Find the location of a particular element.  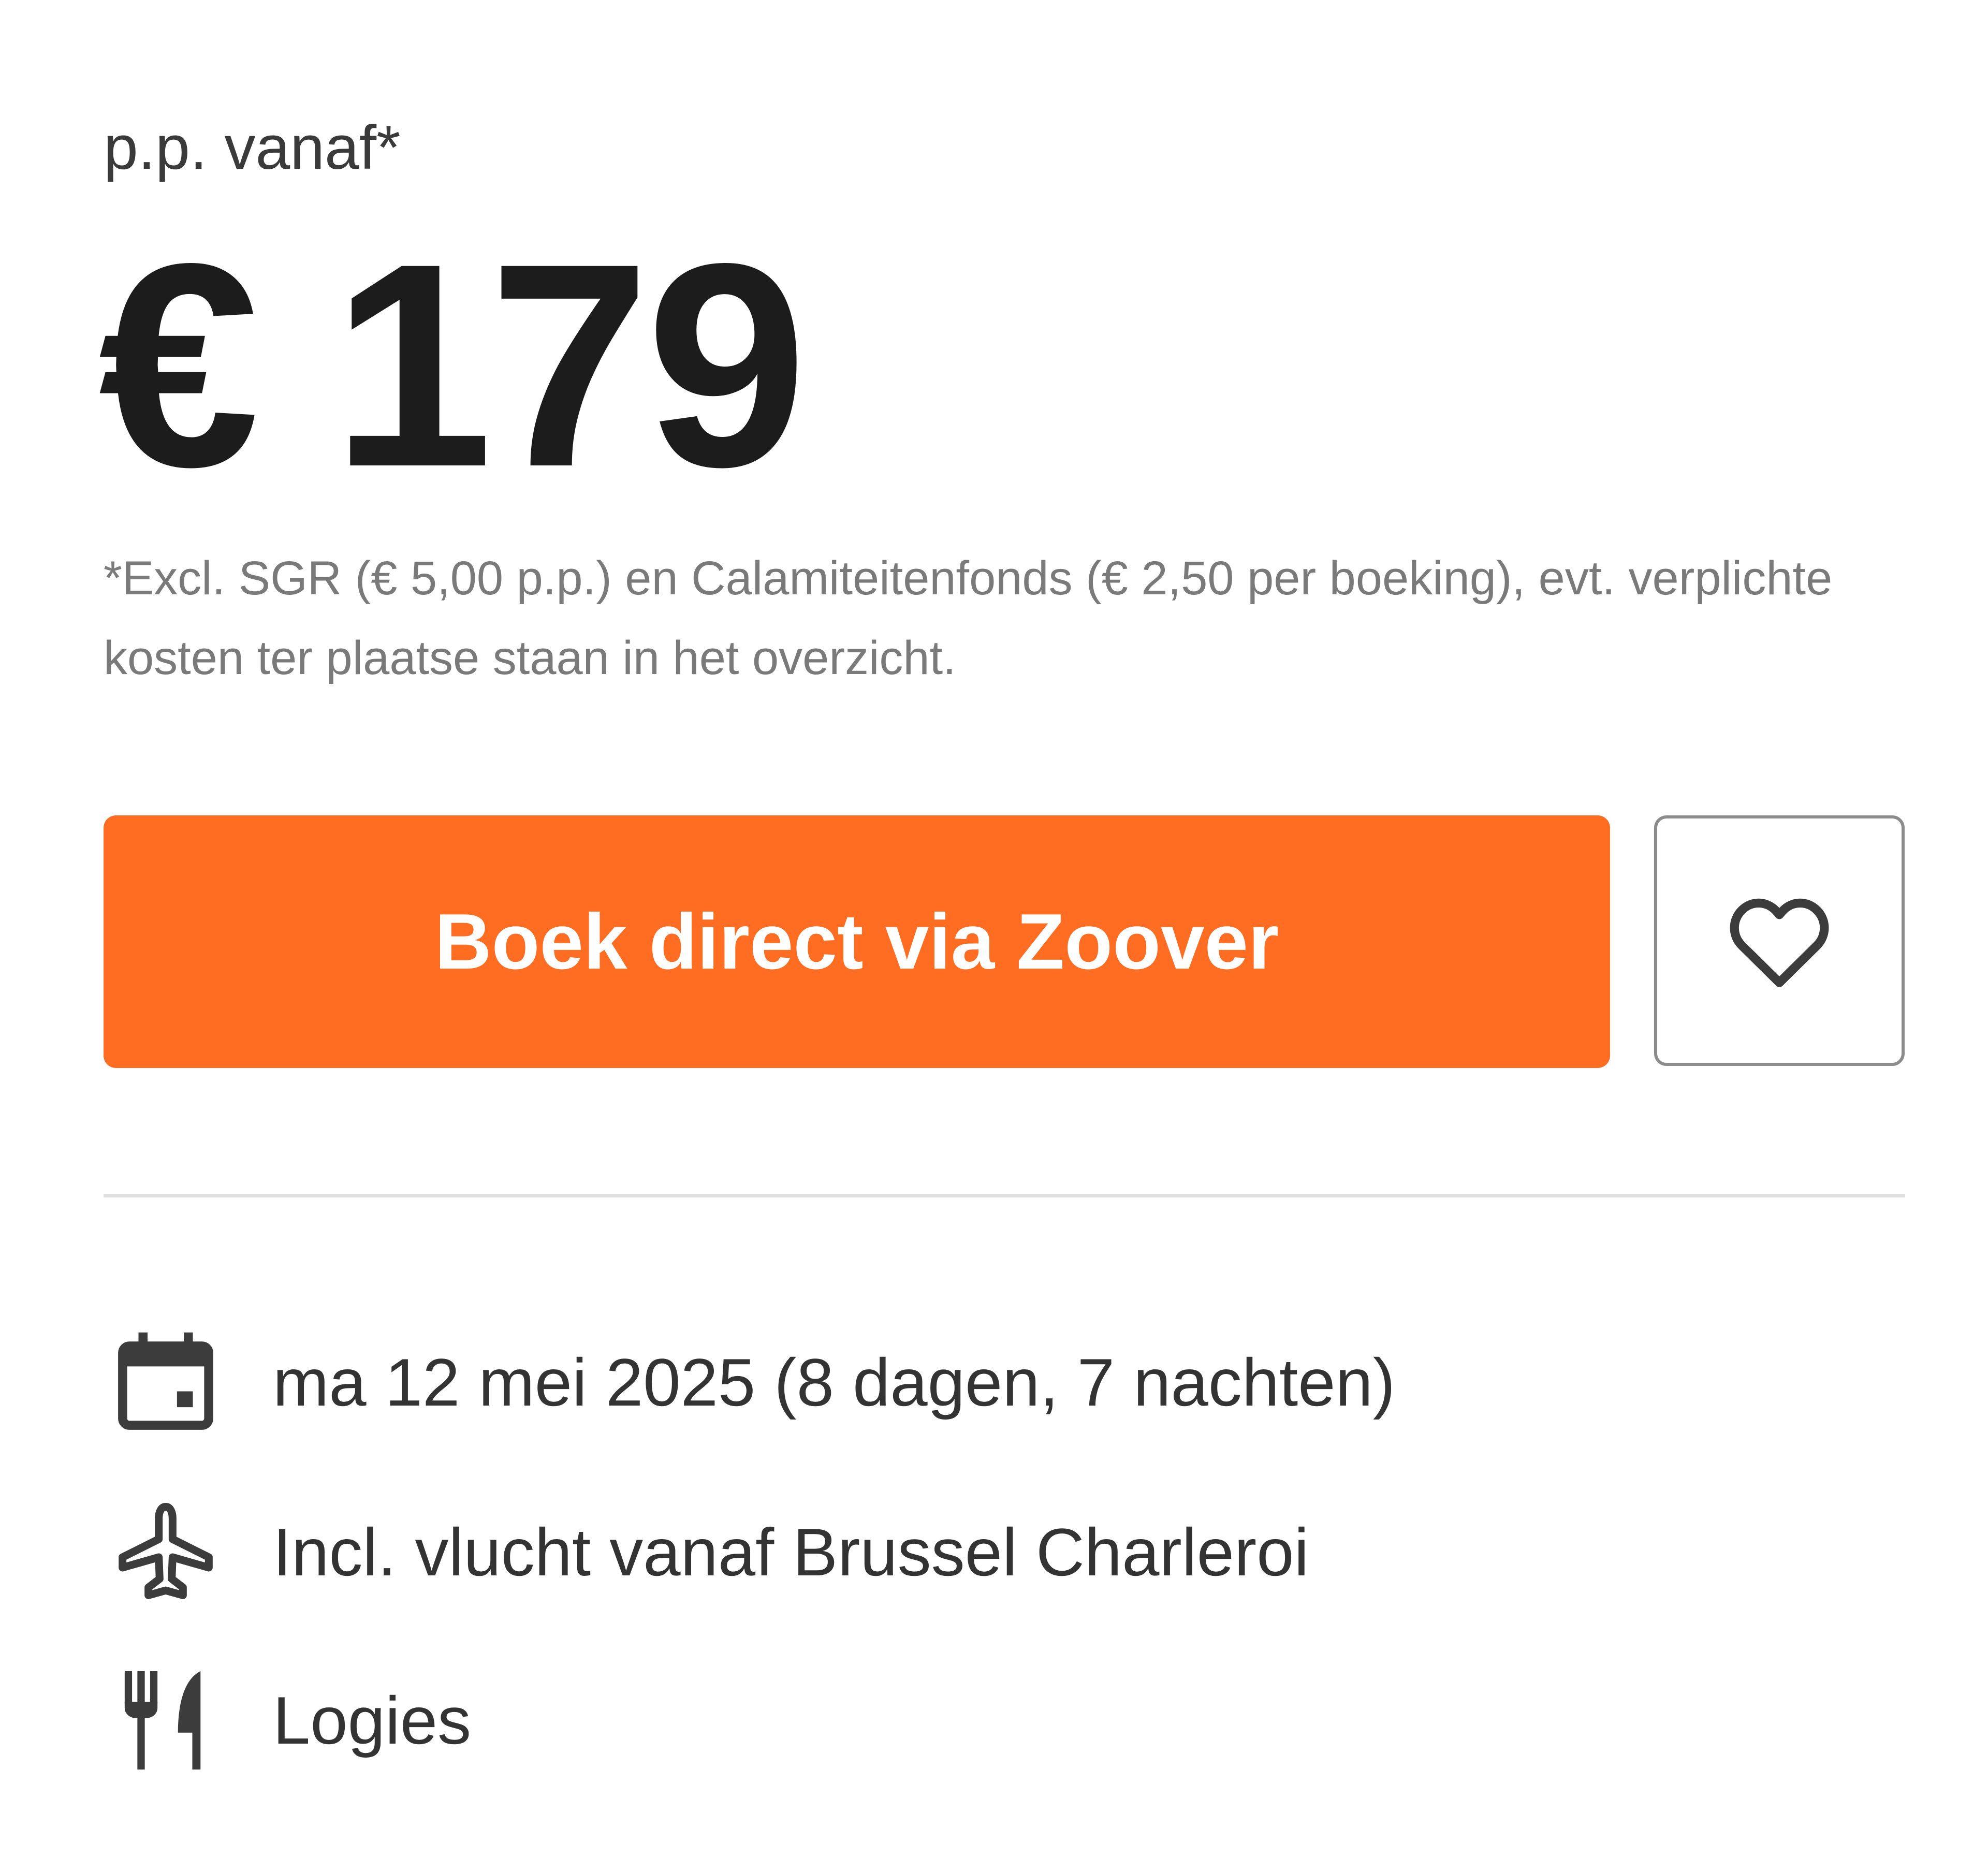

board-row: Logies is located at coordinates (984, 1720).